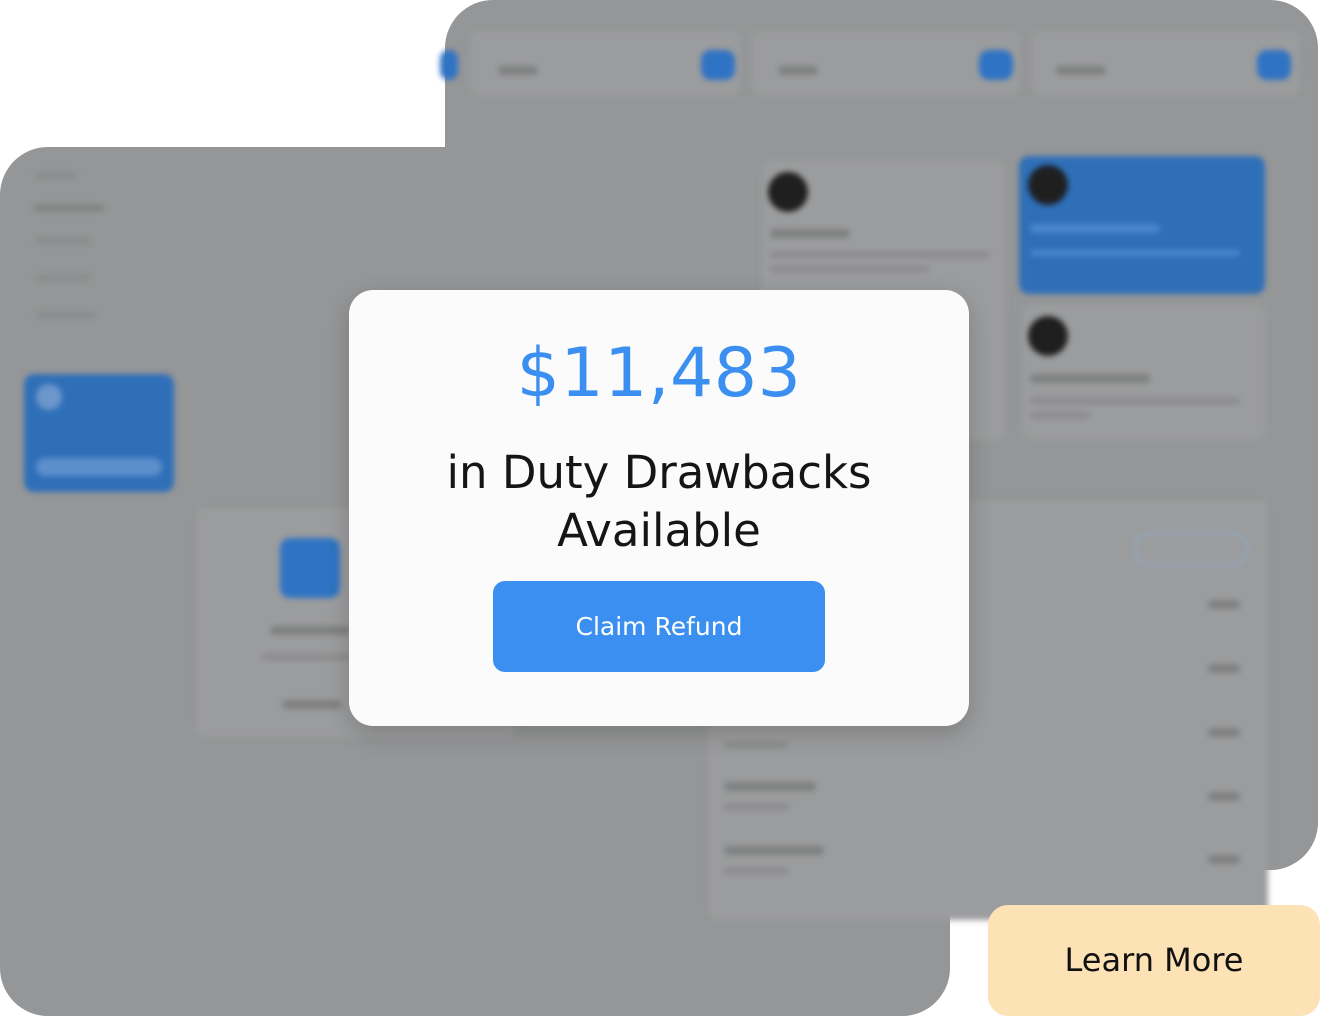 This screenshot has width=1320, height=1016. Describe the element at coordinates (659, 626) in the screenshot. I see `claim-refund-button: Claim Refund` at that location.